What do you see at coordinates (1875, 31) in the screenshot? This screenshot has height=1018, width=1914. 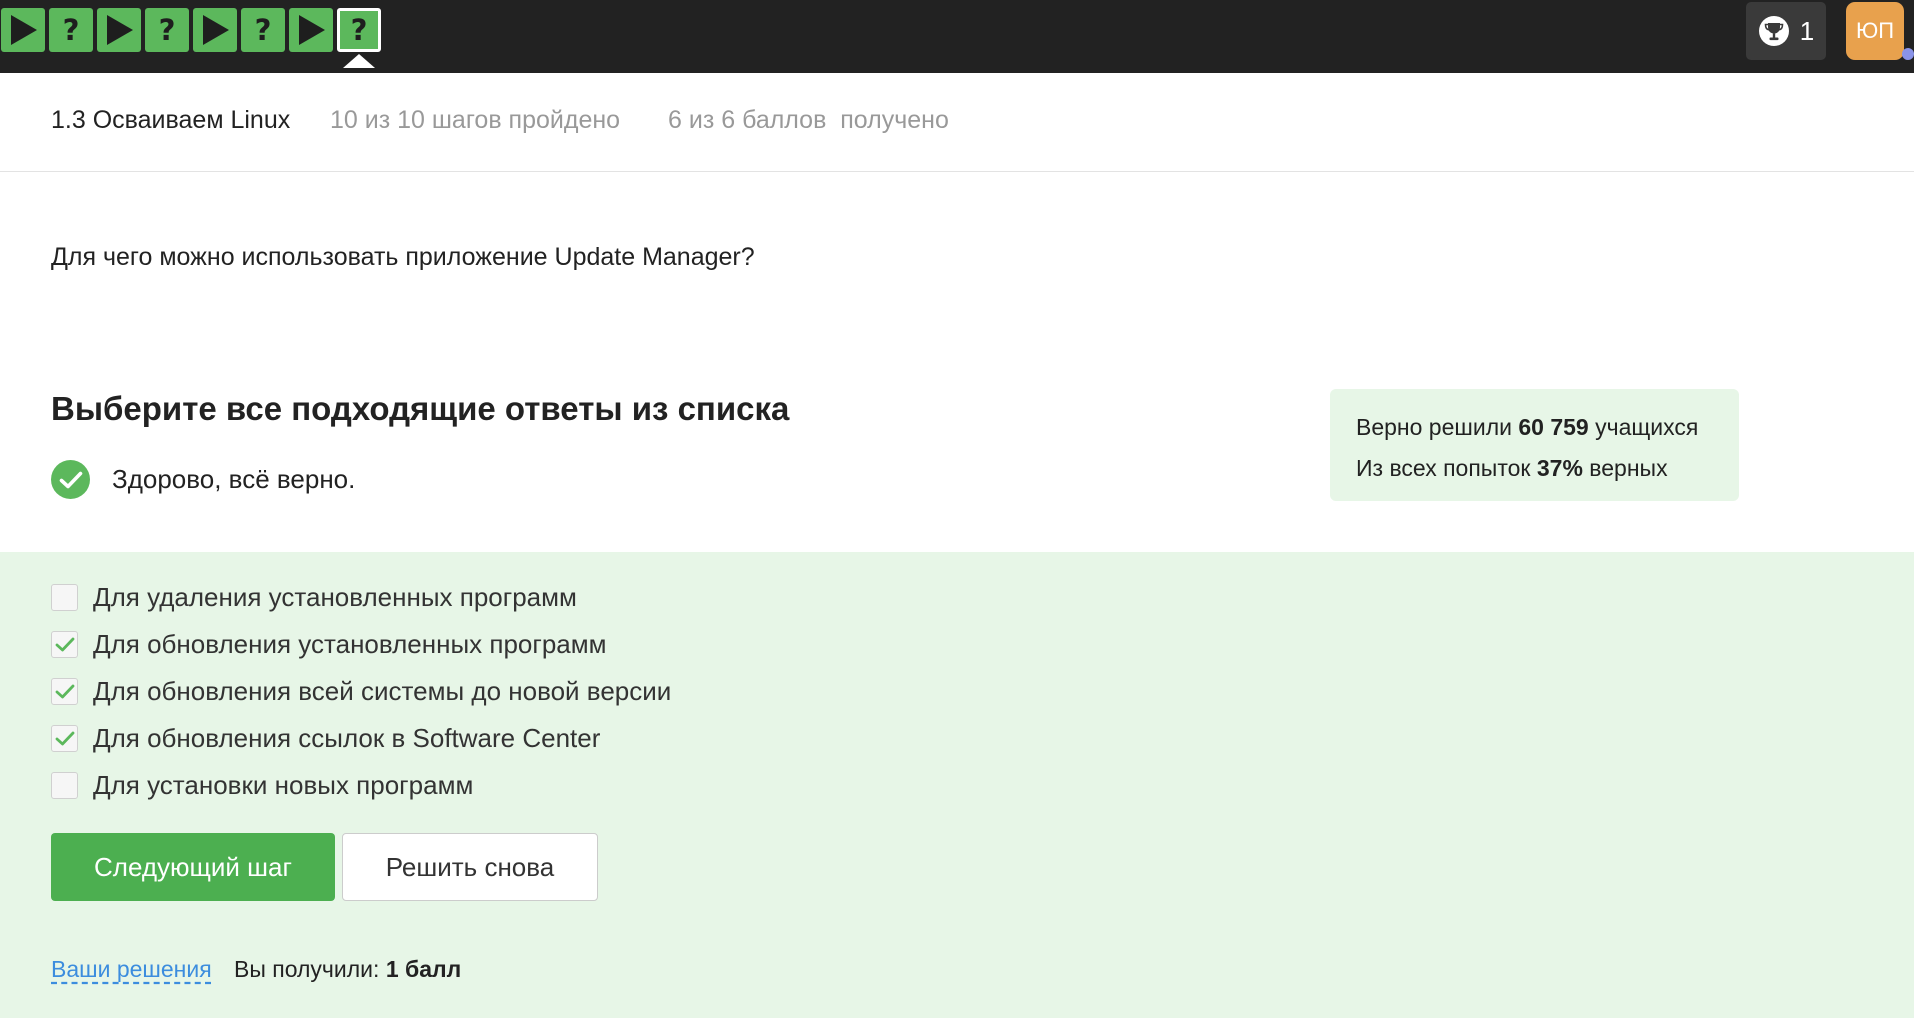 I see `user-avatar: ЮП` at bounding box center [1875, 31].